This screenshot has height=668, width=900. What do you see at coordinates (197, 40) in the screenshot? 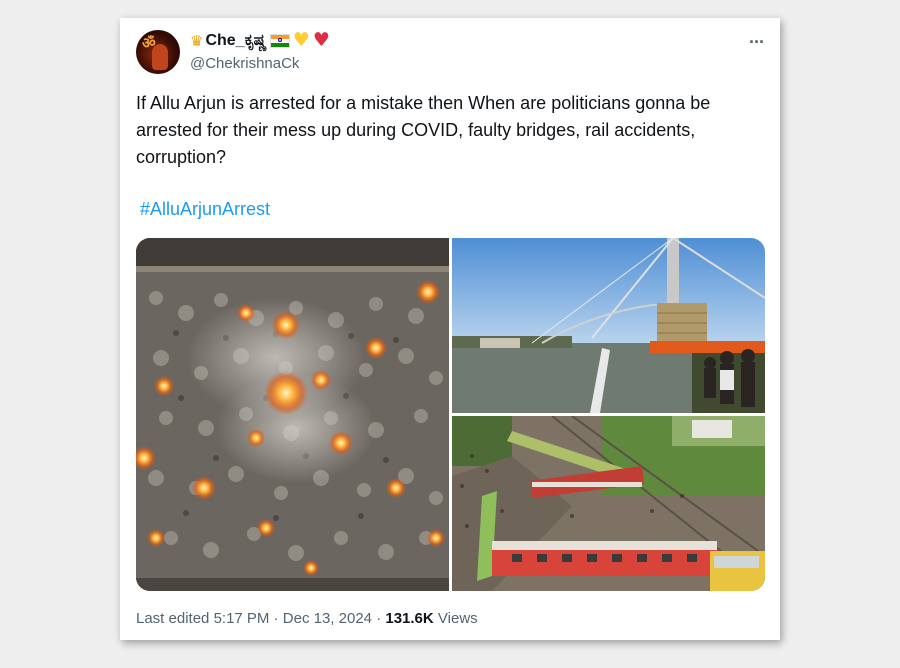
I see `crown-icon: ♛` at bounding box center [197, 40].